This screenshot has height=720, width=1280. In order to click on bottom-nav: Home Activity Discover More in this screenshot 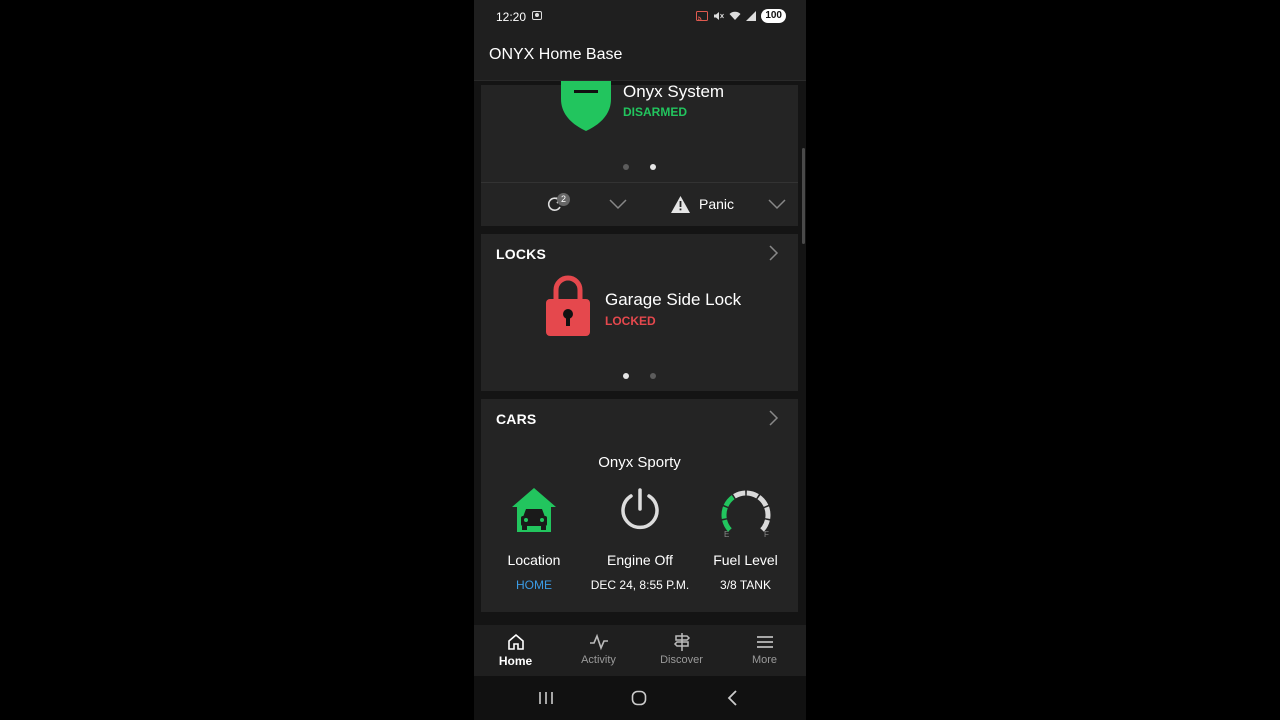, I will do `click(640, 650)`.